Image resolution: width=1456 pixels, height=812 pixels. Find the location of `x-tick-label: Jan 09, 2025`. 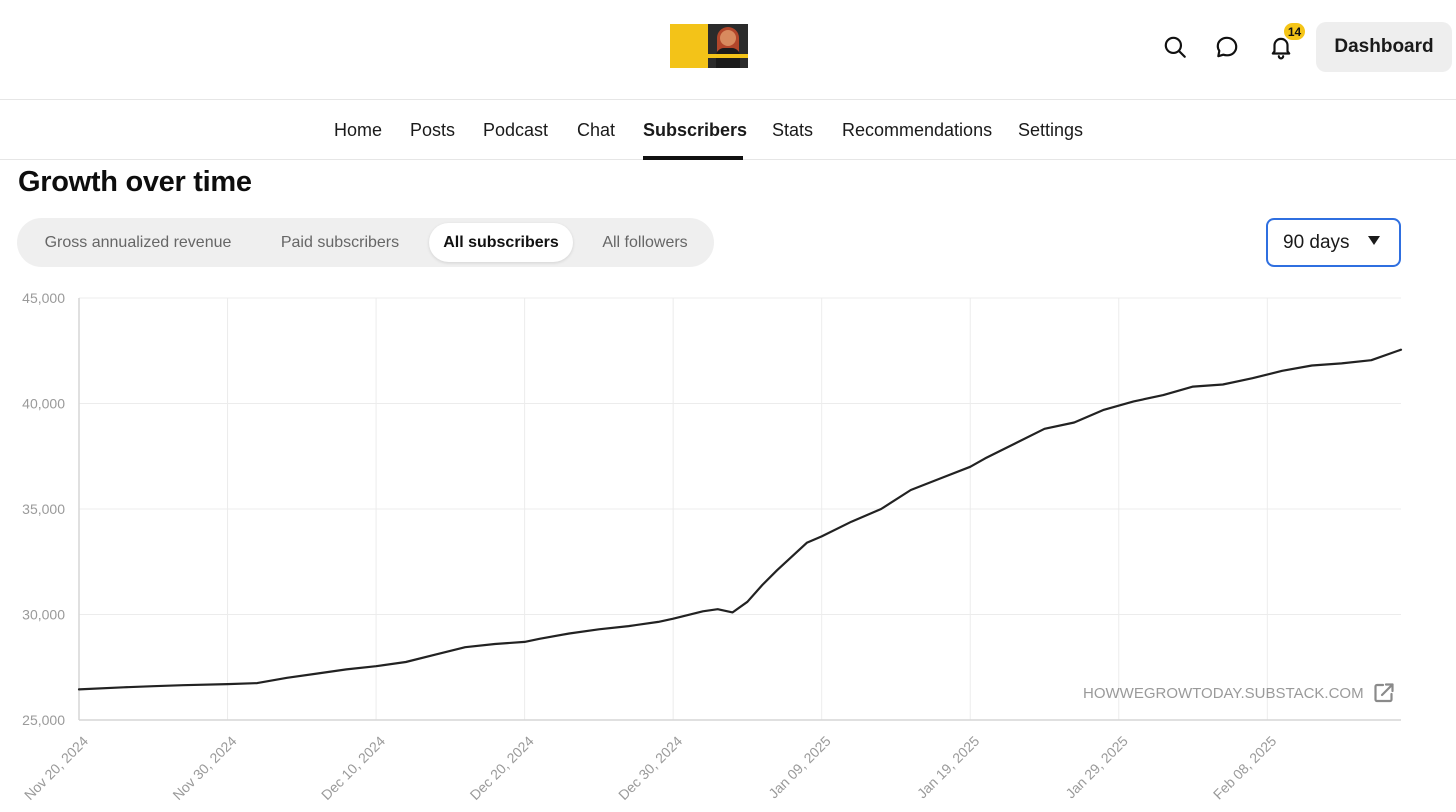

x-tick-label: Jan 09, 2025 is located at coordinates (799, 767).